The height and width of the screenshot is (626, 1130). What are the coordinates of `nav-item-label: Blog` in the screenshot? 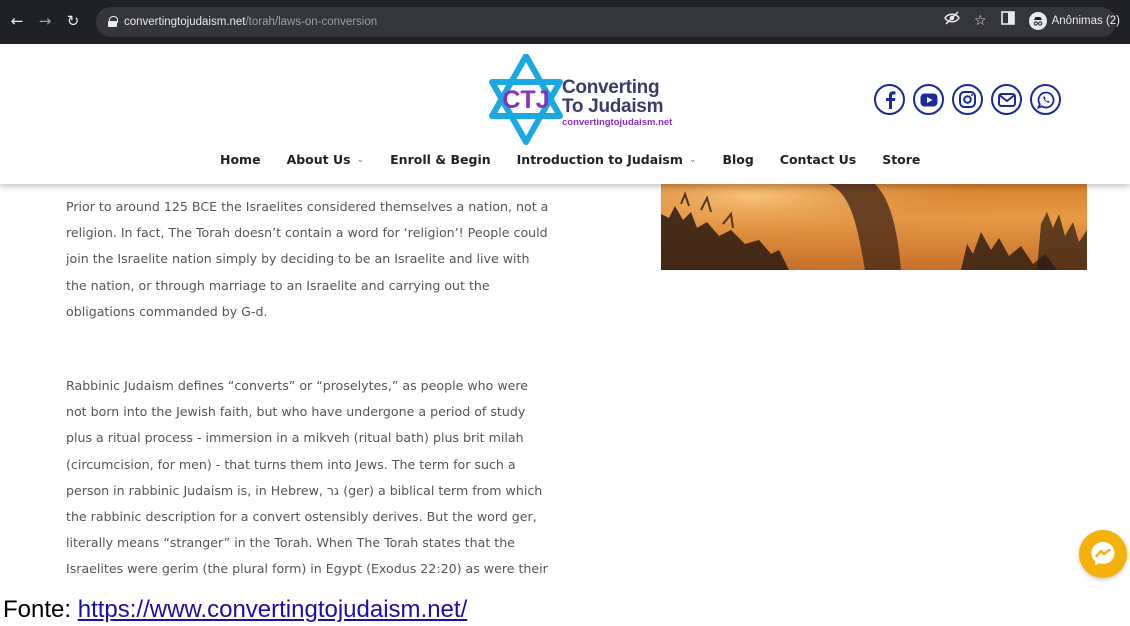 It's located at (738, 159).